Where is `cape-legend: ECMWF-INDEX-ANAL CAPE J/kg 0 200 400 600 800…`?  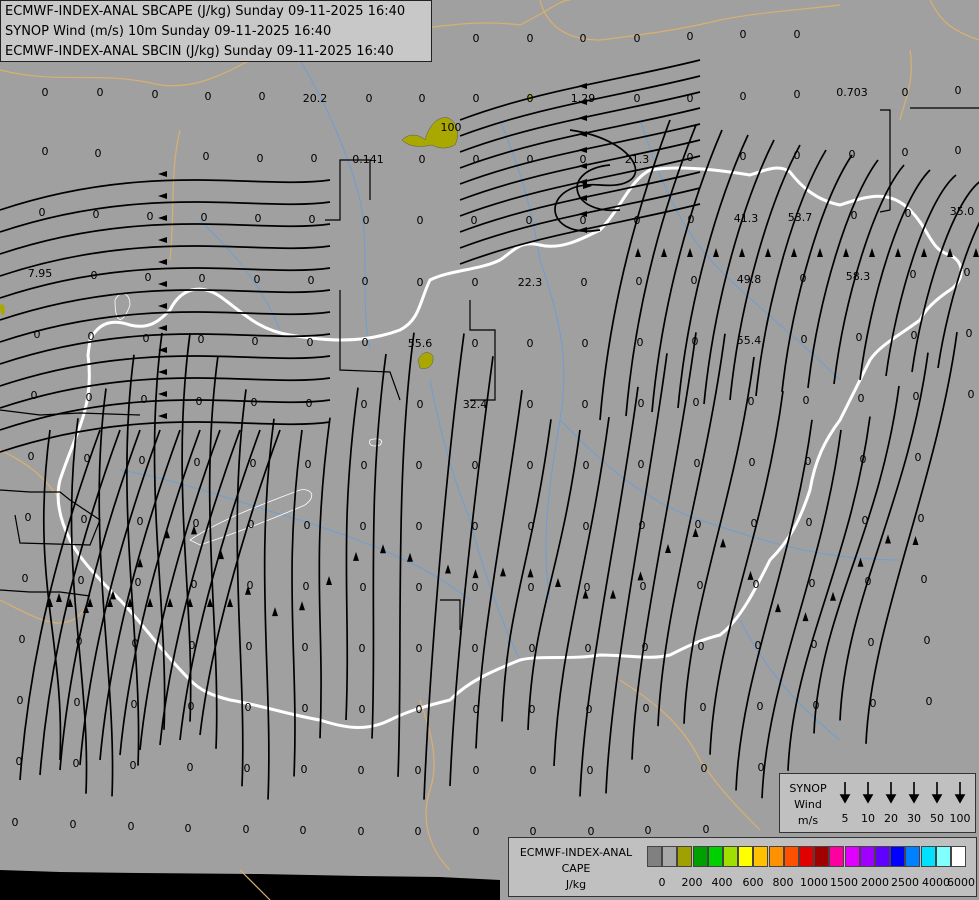 cape-legend: ECMWF-INDEX-ANAL CAPE J/kg 0 200 400 600 800… is located at coordinates (742, 867).